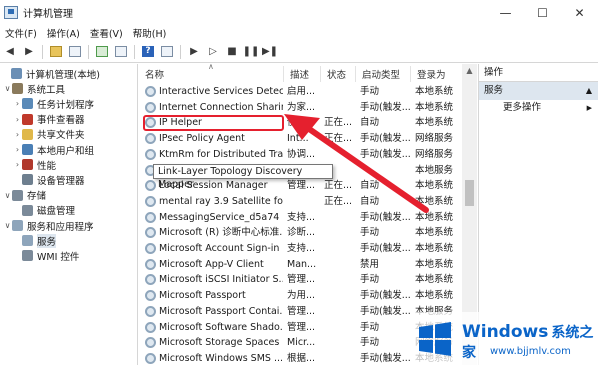 This screenshot has width=598, height=365. Describe the element at coordinates (63, 33) in the screenshot. I see `menu-action: 操作(A)` at that location.